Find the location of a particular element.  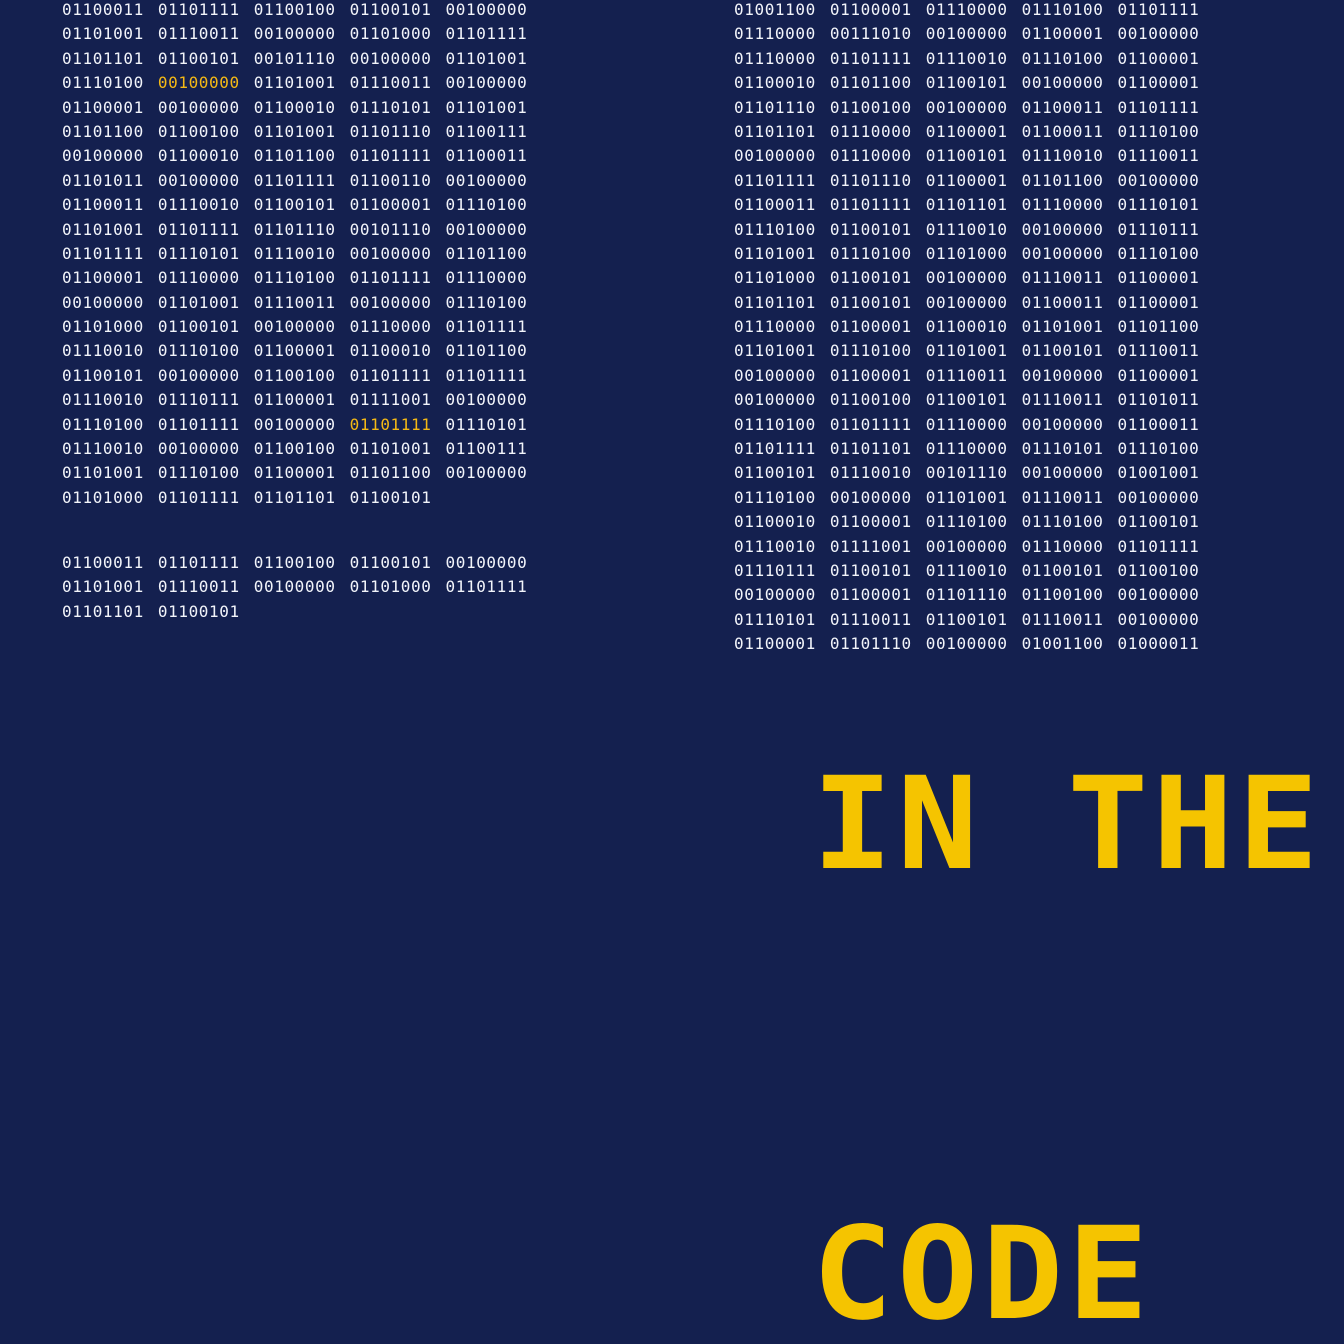

binary-line: 01101100 01100100 01101001 01101110 01100111 is located at coordinates (294, 132).